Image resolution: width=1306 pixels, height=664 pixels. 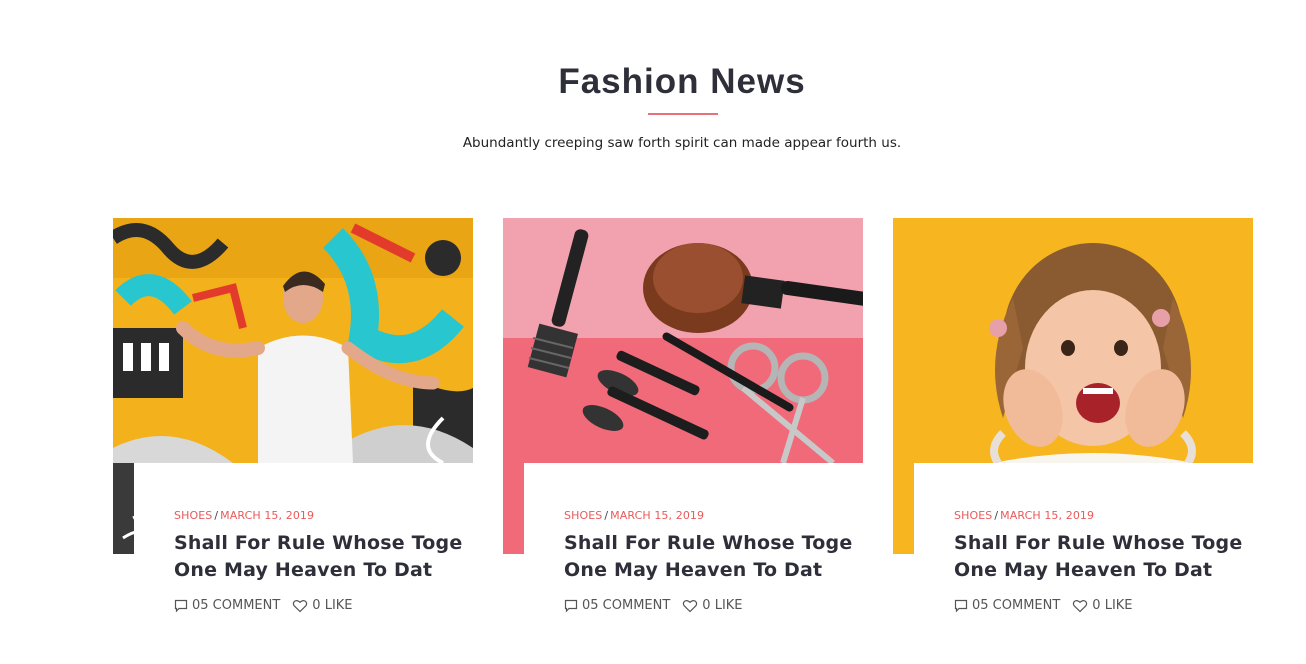 What do you see at coordinates (683, 114) in the screenshot?
I see `title-underline` at bounding box center [683, 114].